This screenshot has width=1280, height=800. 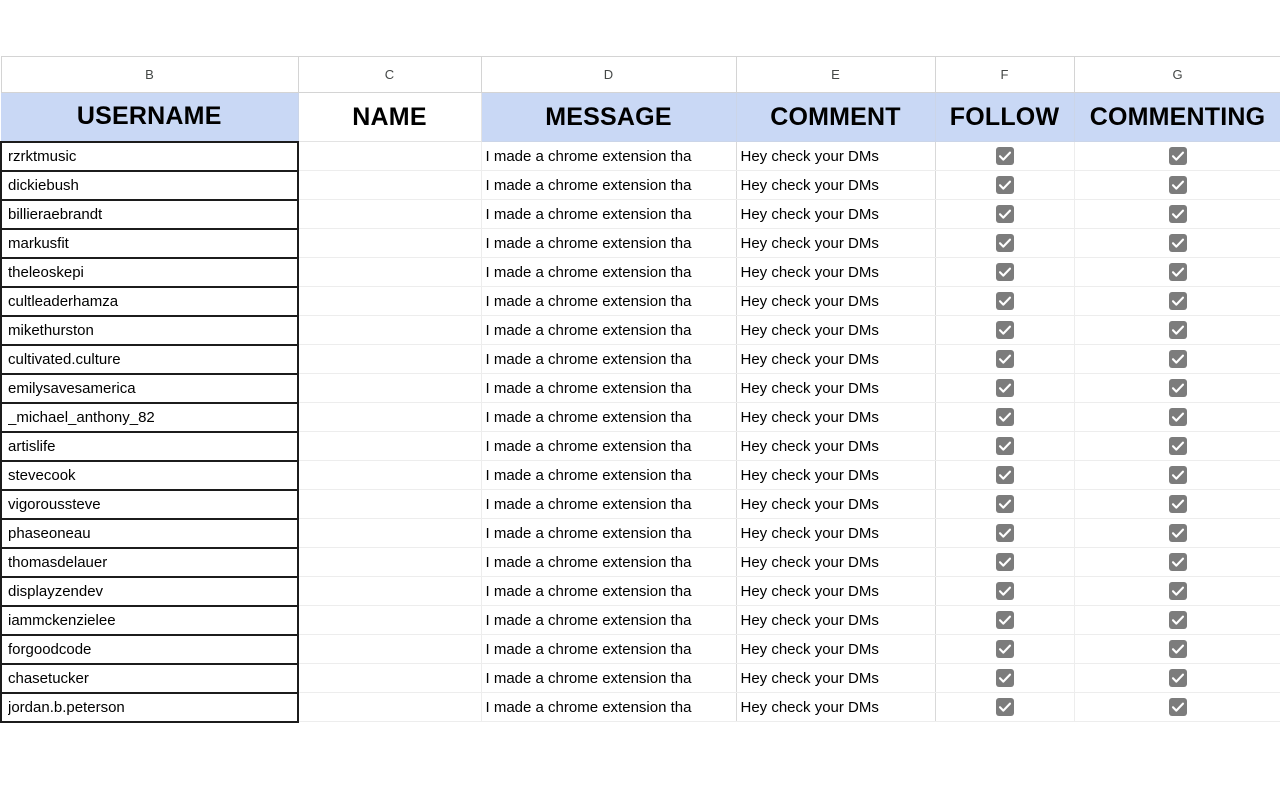 What do you see at coordinates (149, 707) in the screenshot?
I see `cell-username: jordan.b.peterson` at bounding box center [149, 707].